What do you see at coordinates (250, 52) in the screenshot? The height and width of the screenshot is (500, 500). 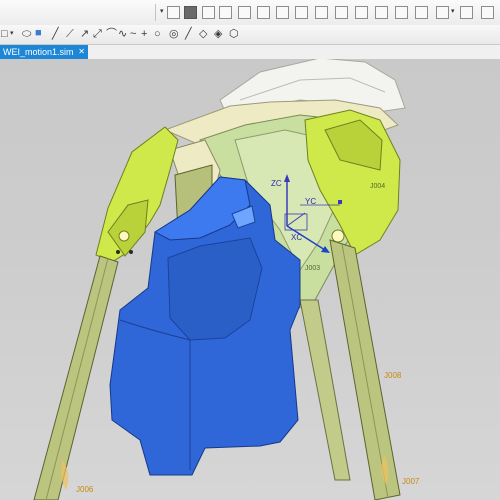 I see `document-tab-bar: WEI_motion1.sim ✕` at bounding box center [250, 52].